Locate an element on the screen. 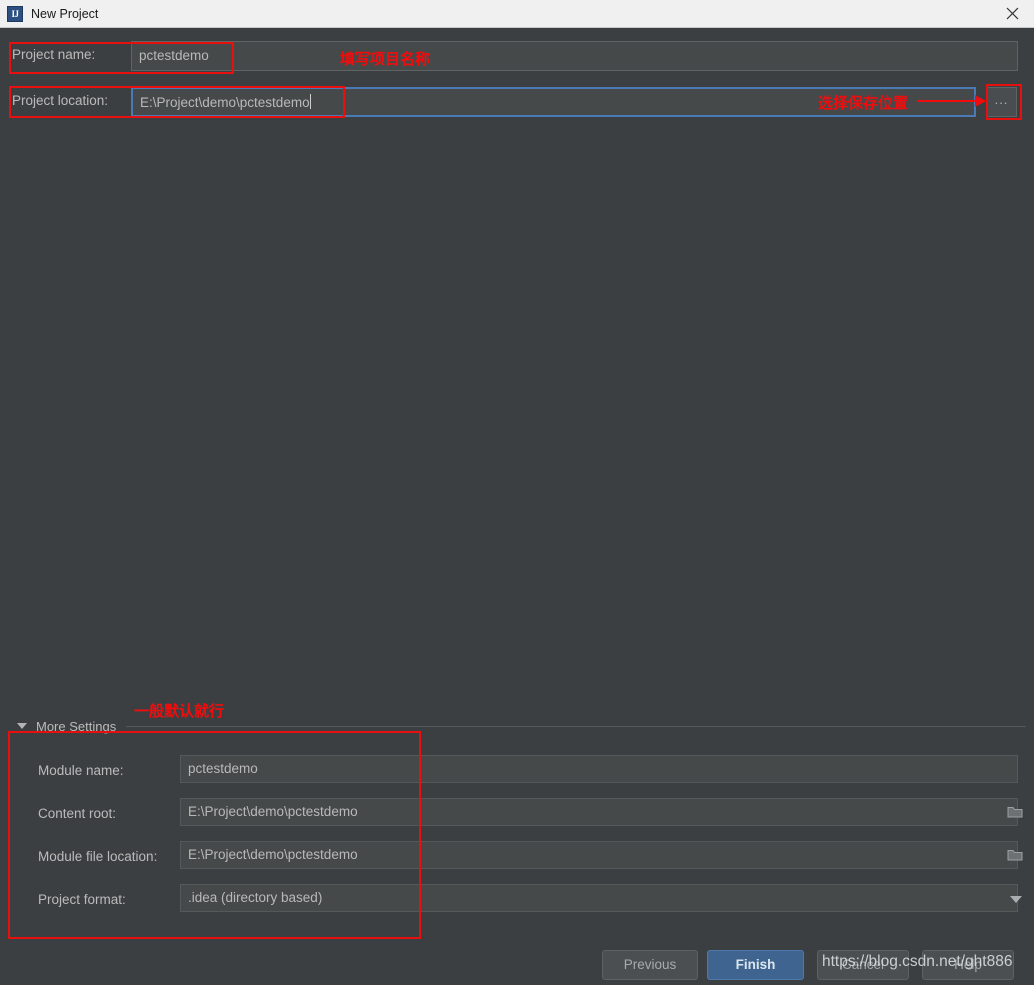 The height and width of the screenshot is (985, 1034). project-format-row: Project format: .idea (directory based) is located at coordinates (517, 901).